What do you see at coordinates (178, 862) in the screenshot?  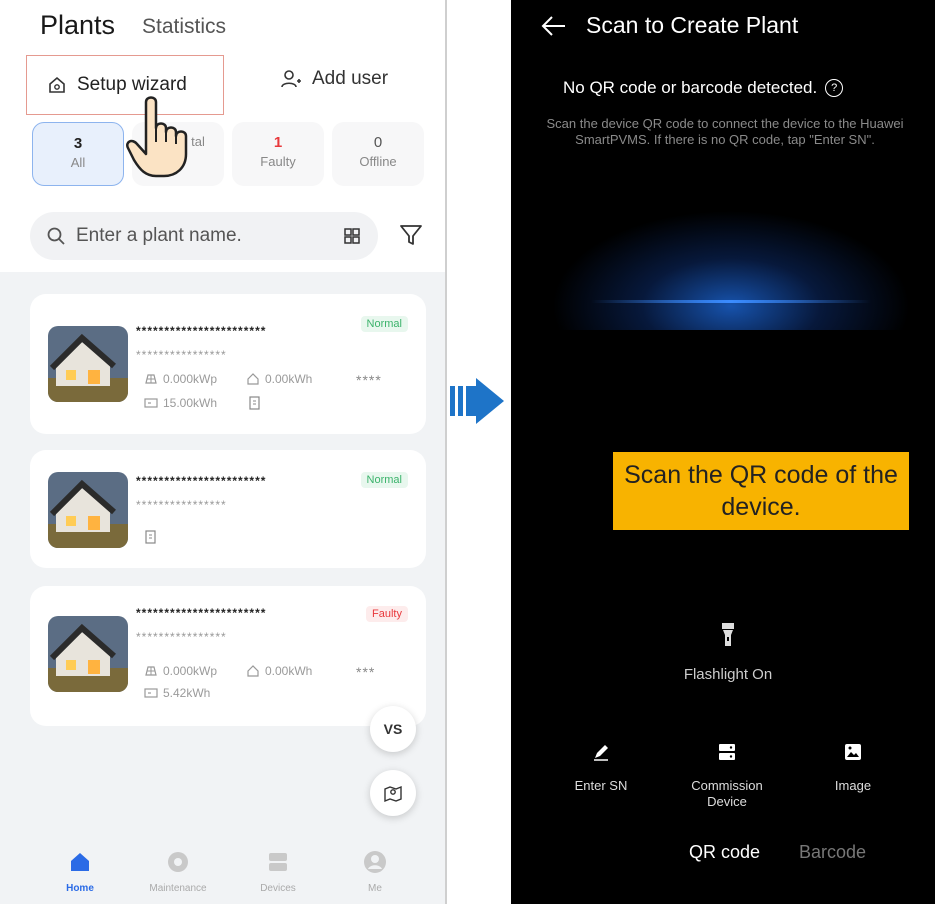 I see `maintenance-icon` at bounding box center [178, 862].